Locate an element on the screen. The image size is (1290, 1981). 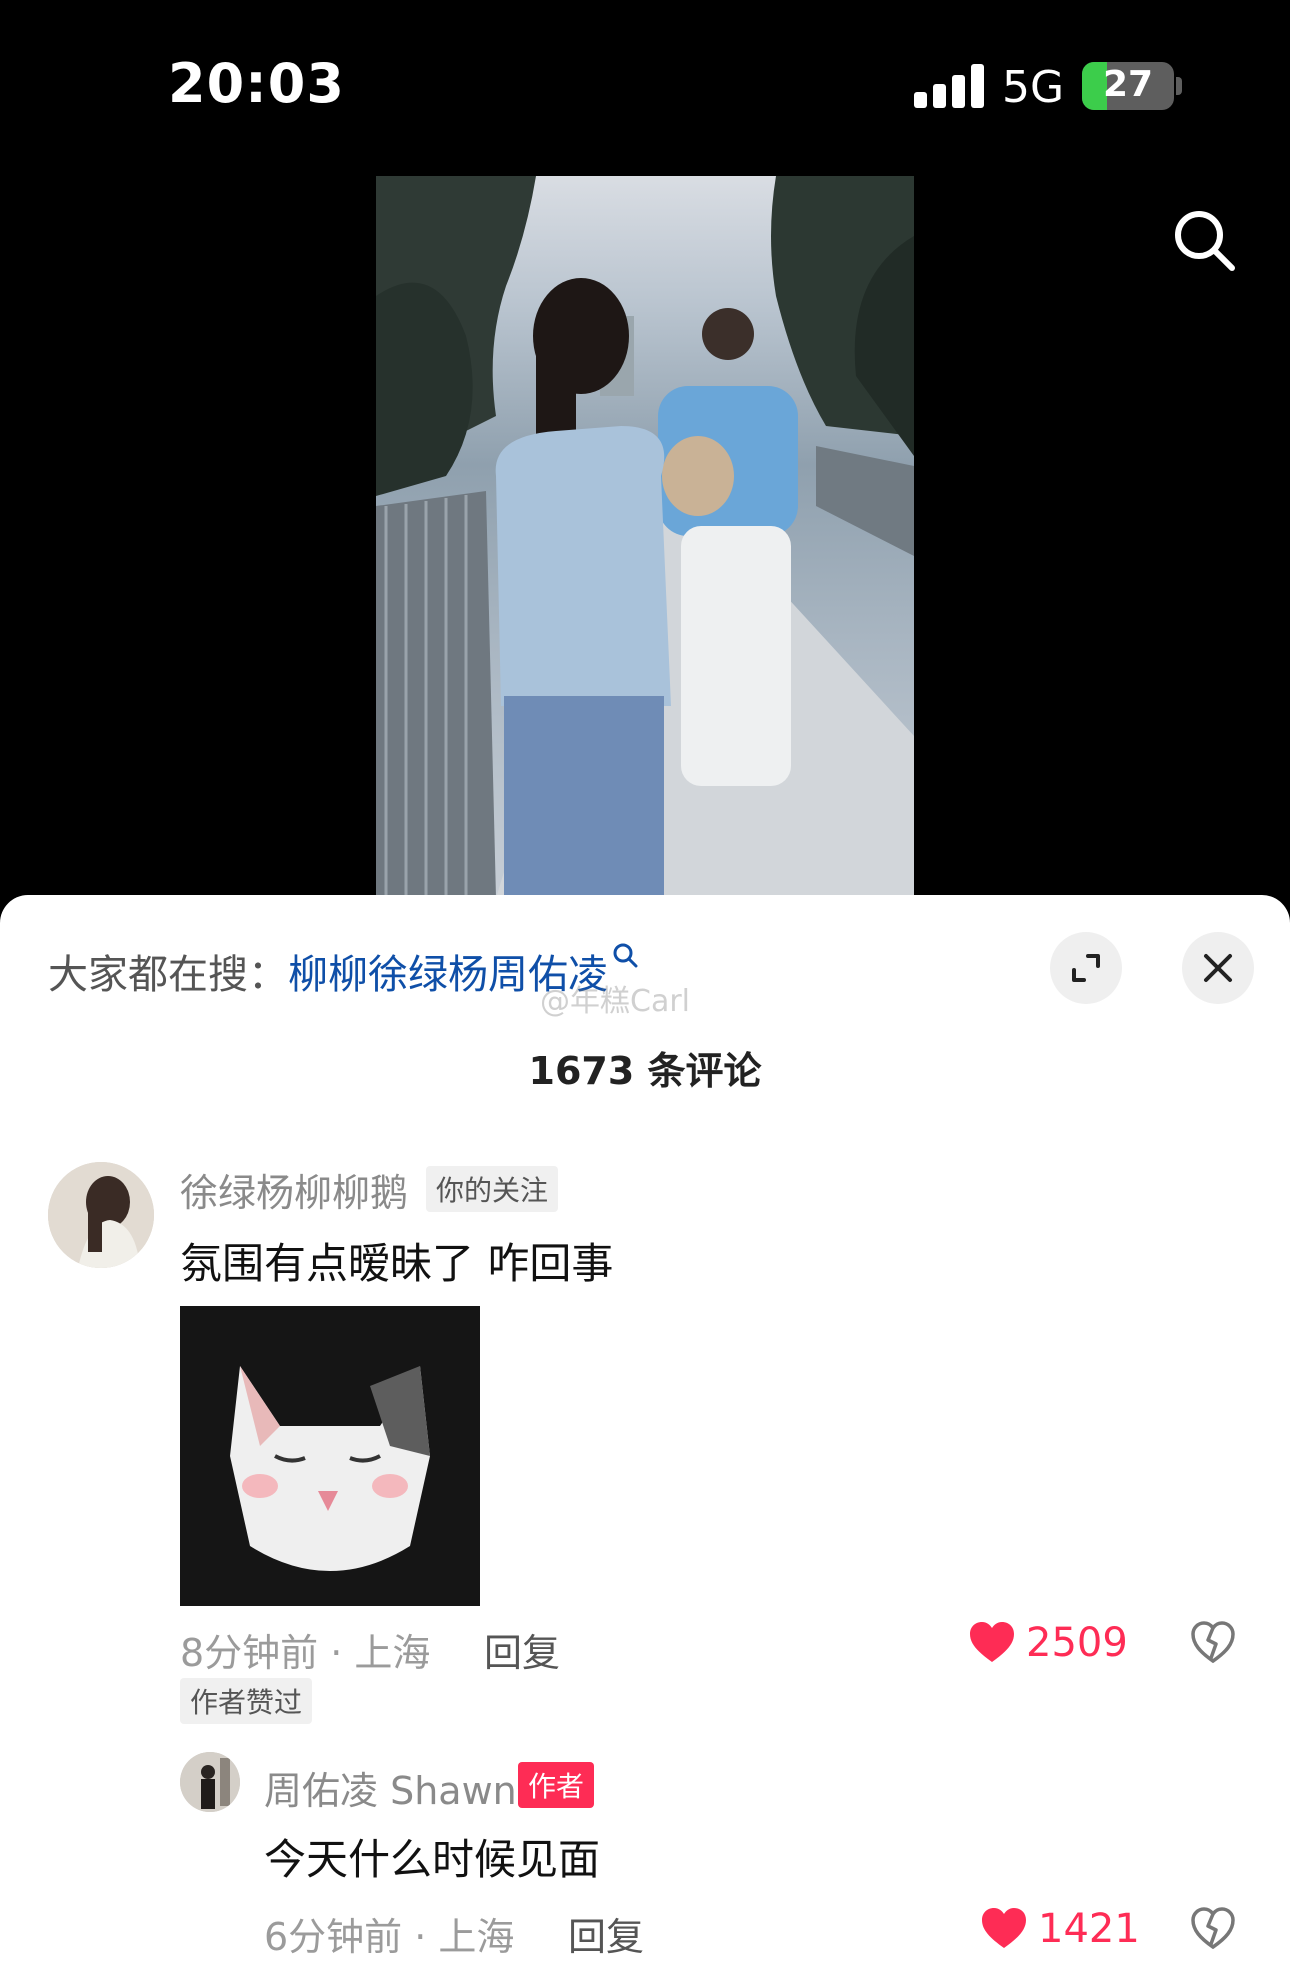
like-count: 2509 is located at coordinates (1077, 1643).